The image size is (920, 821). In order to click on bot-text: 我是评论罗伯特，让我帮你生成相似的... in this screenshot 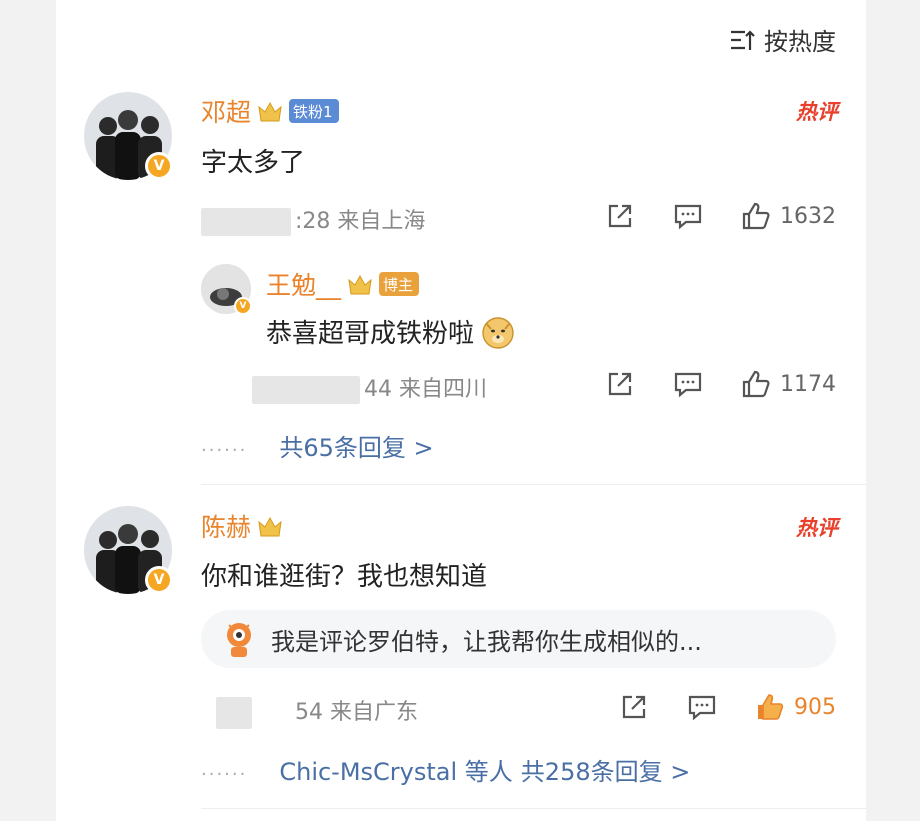, I will do `click(486, 641)`.